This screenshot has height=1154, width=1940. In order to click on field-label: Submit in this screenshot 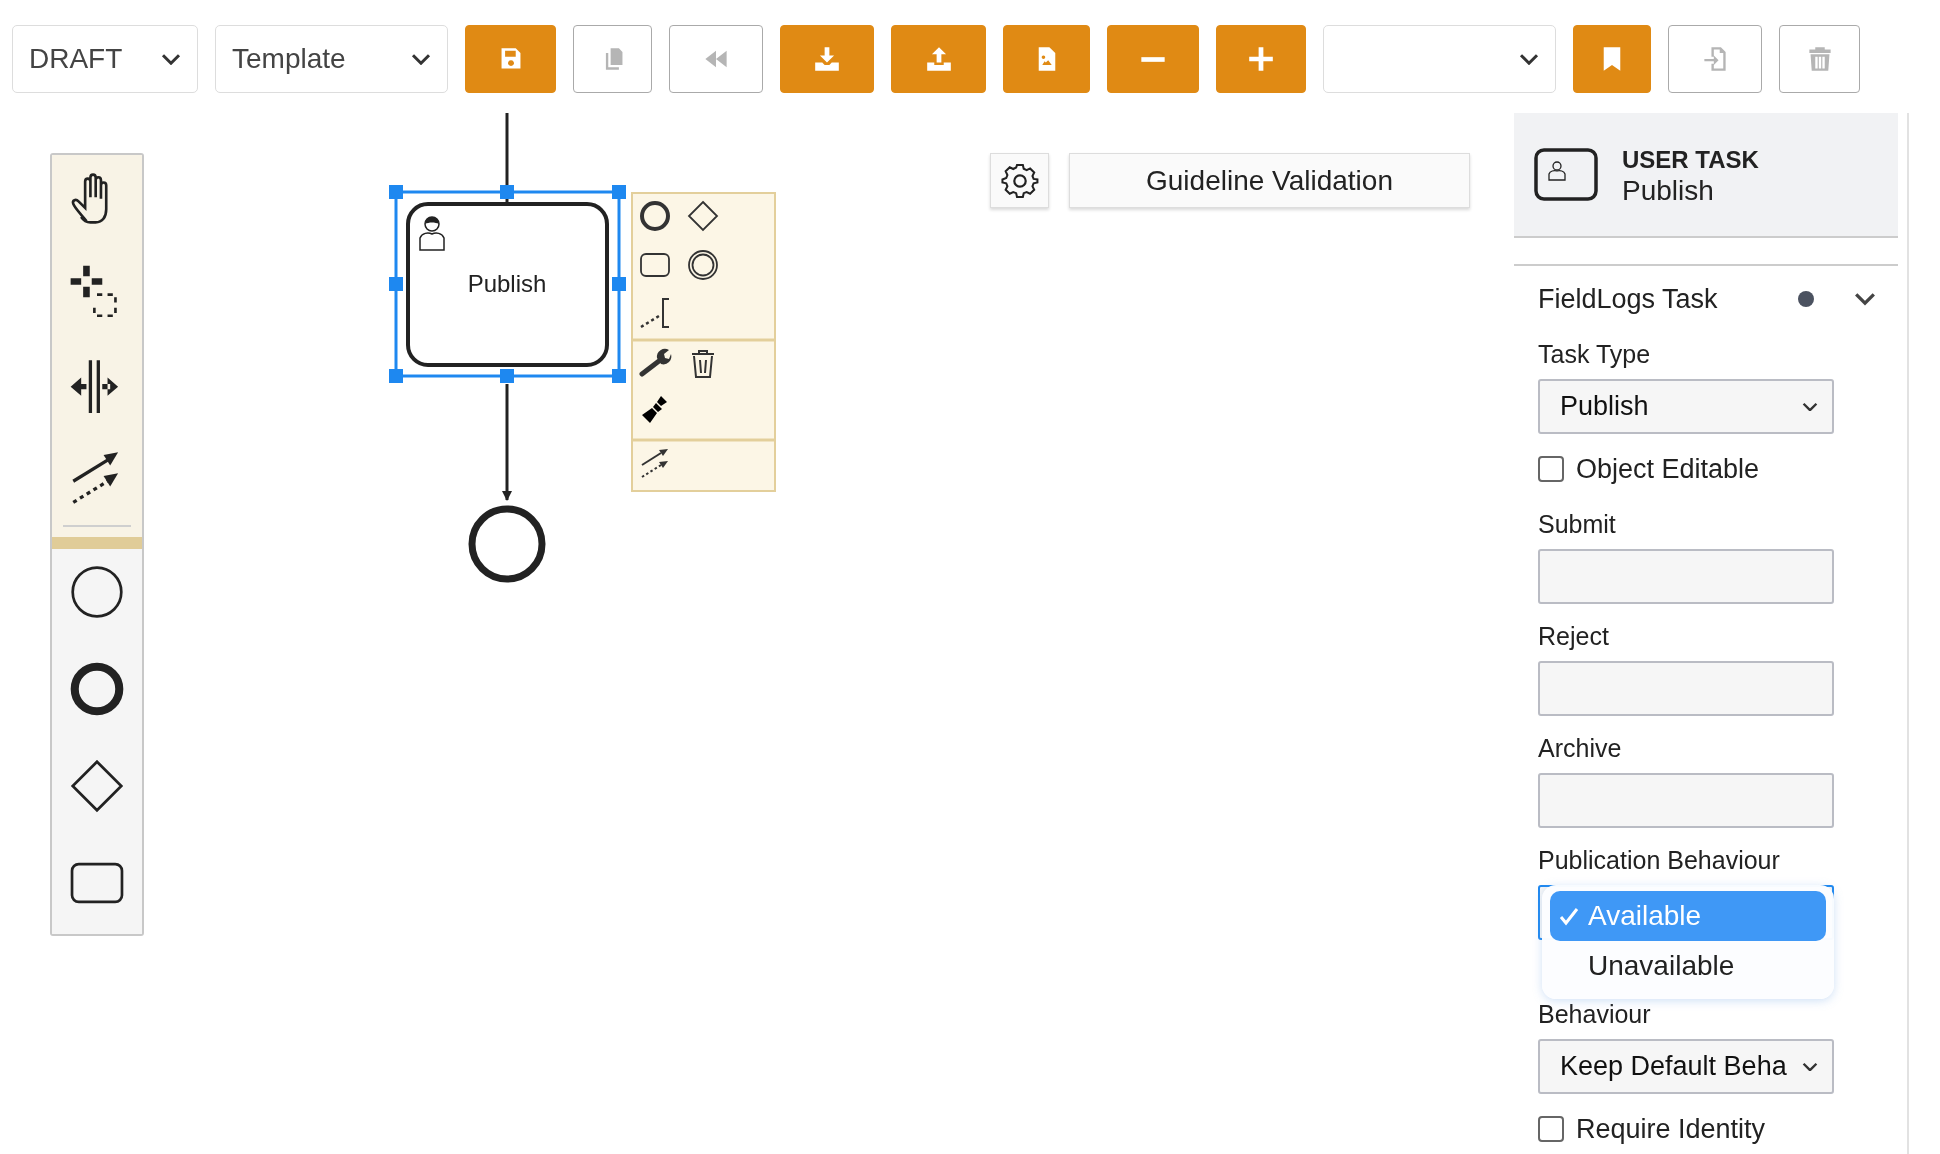, I will do `click(1577, 524)`.